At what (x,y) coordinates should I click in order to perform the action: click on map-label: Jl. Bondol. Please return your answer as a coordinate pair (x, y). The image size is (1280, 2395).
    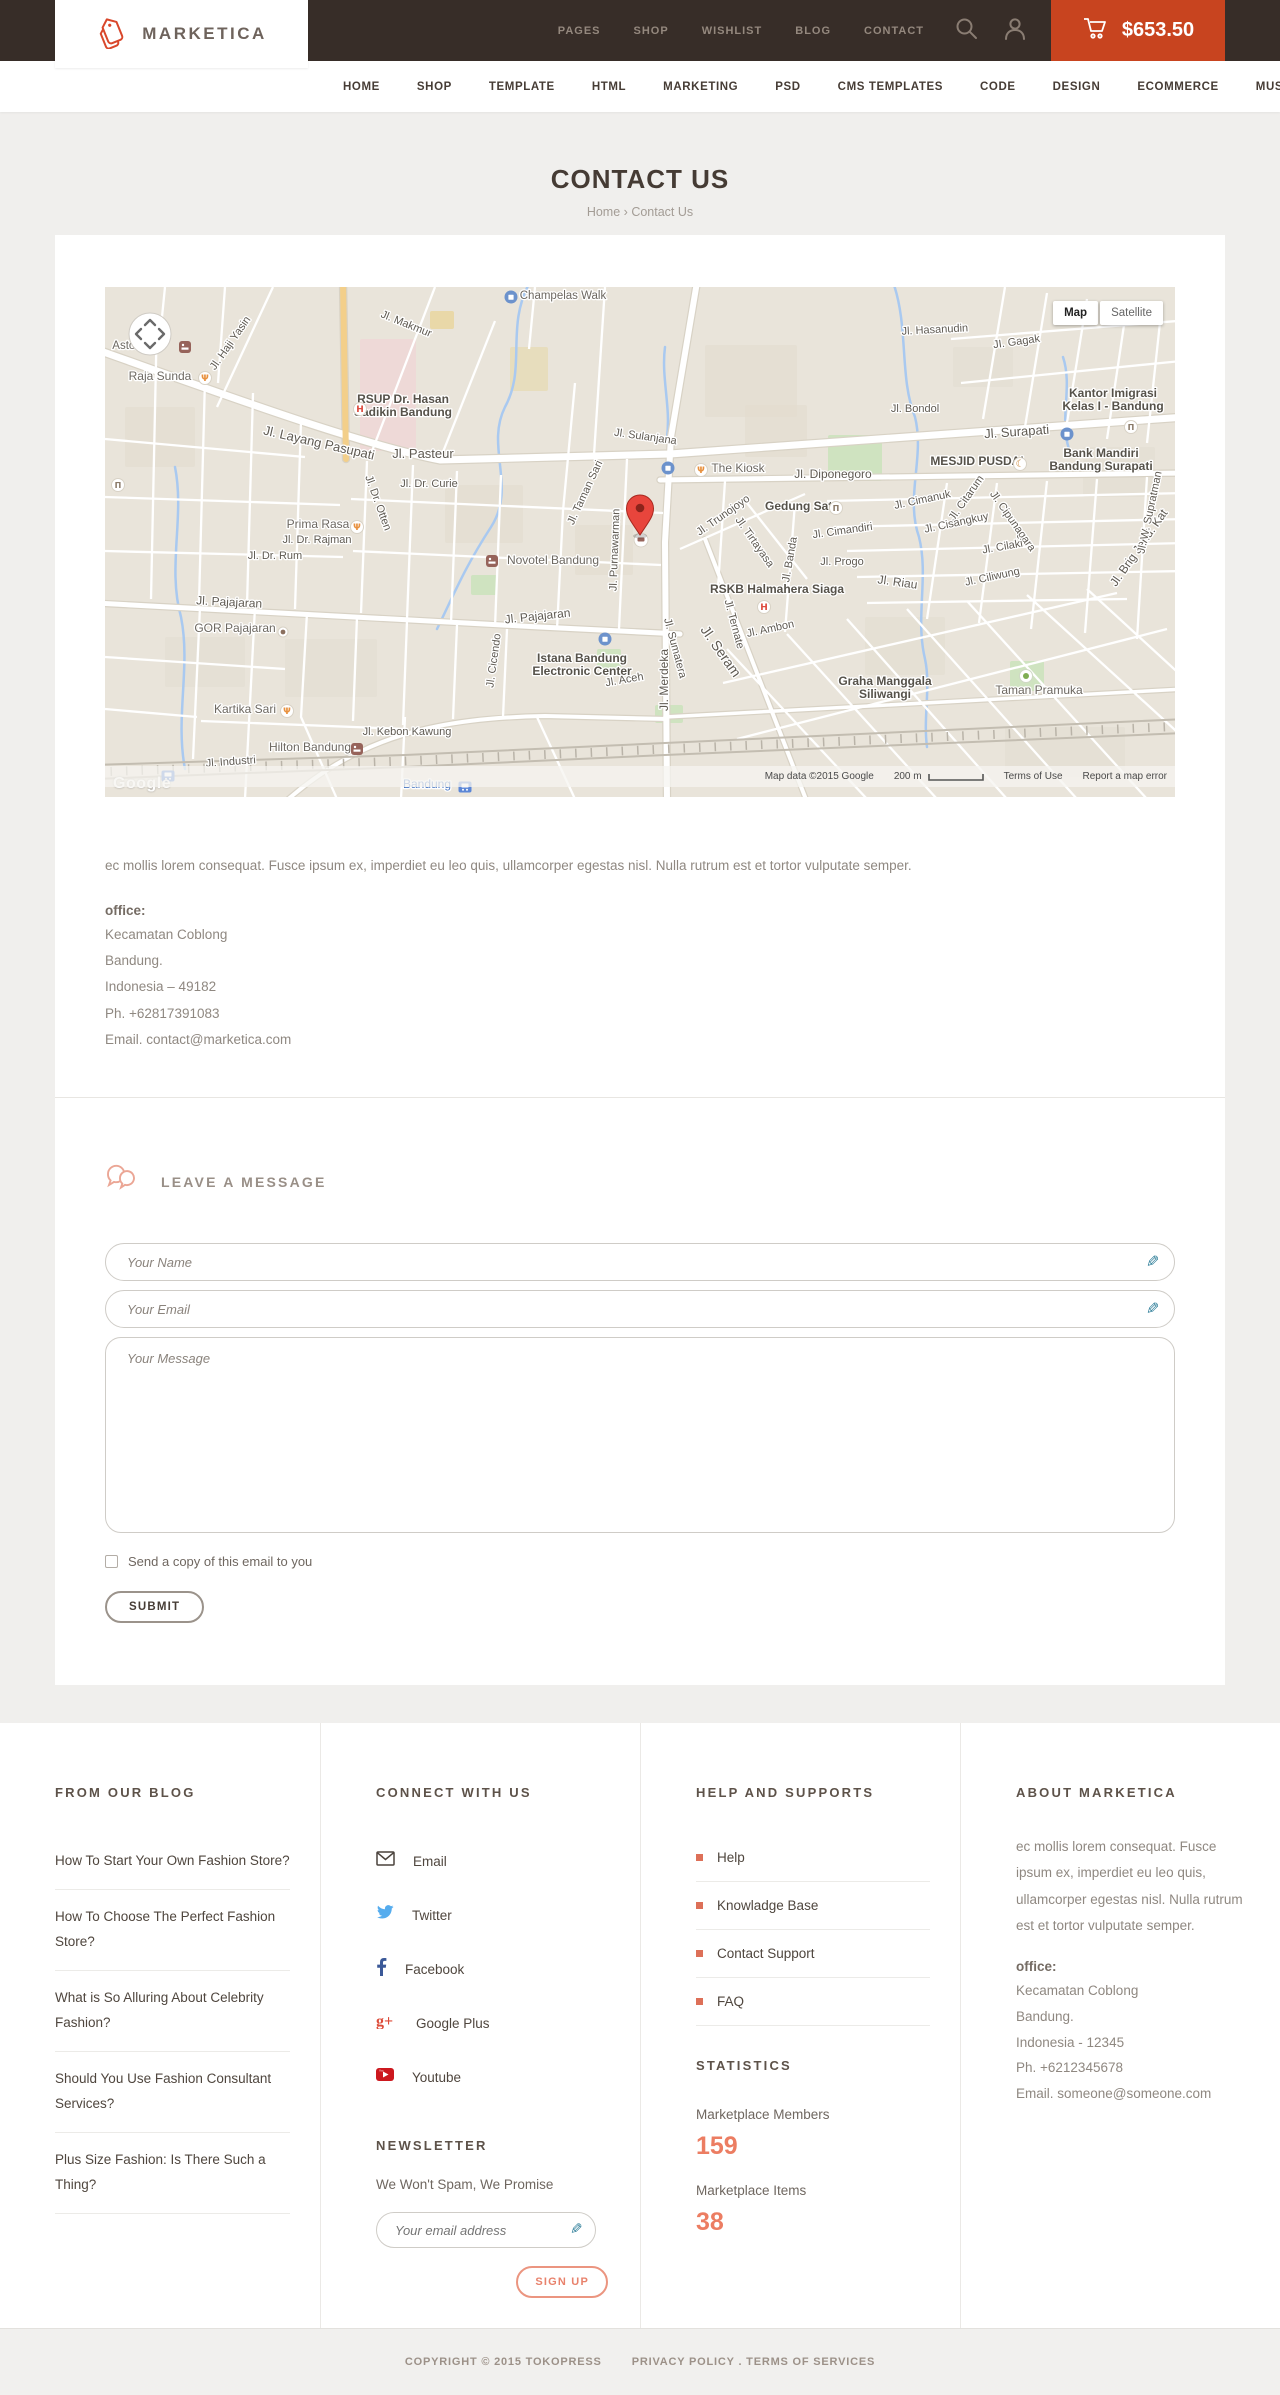
    Looking at the image, I should click on (915, 409).